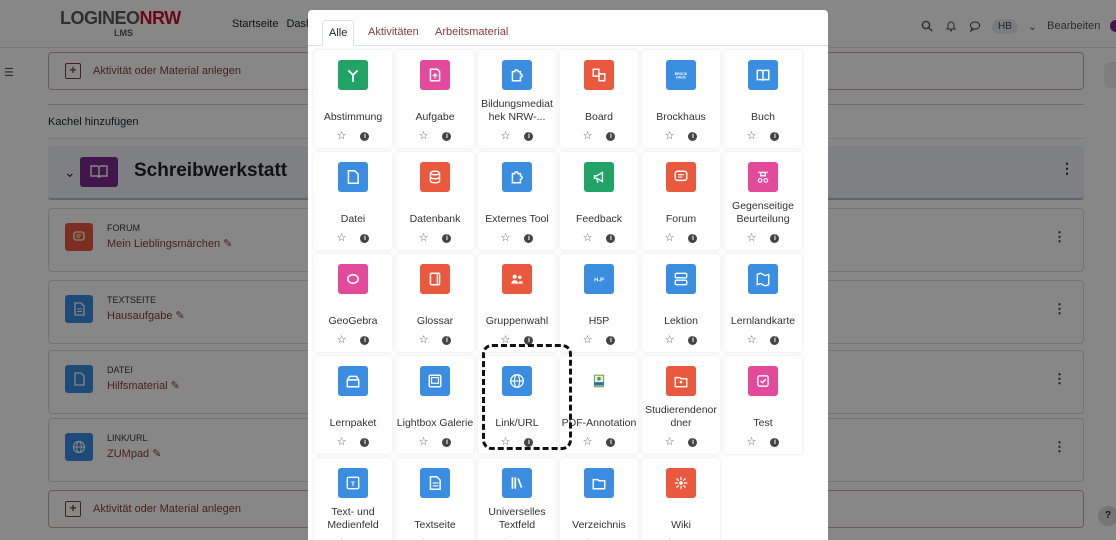  Describe the element at coordinates (517, 303) in the screenshot. I see `activity-tile: Gruppenwahl ☆ i` at that location.